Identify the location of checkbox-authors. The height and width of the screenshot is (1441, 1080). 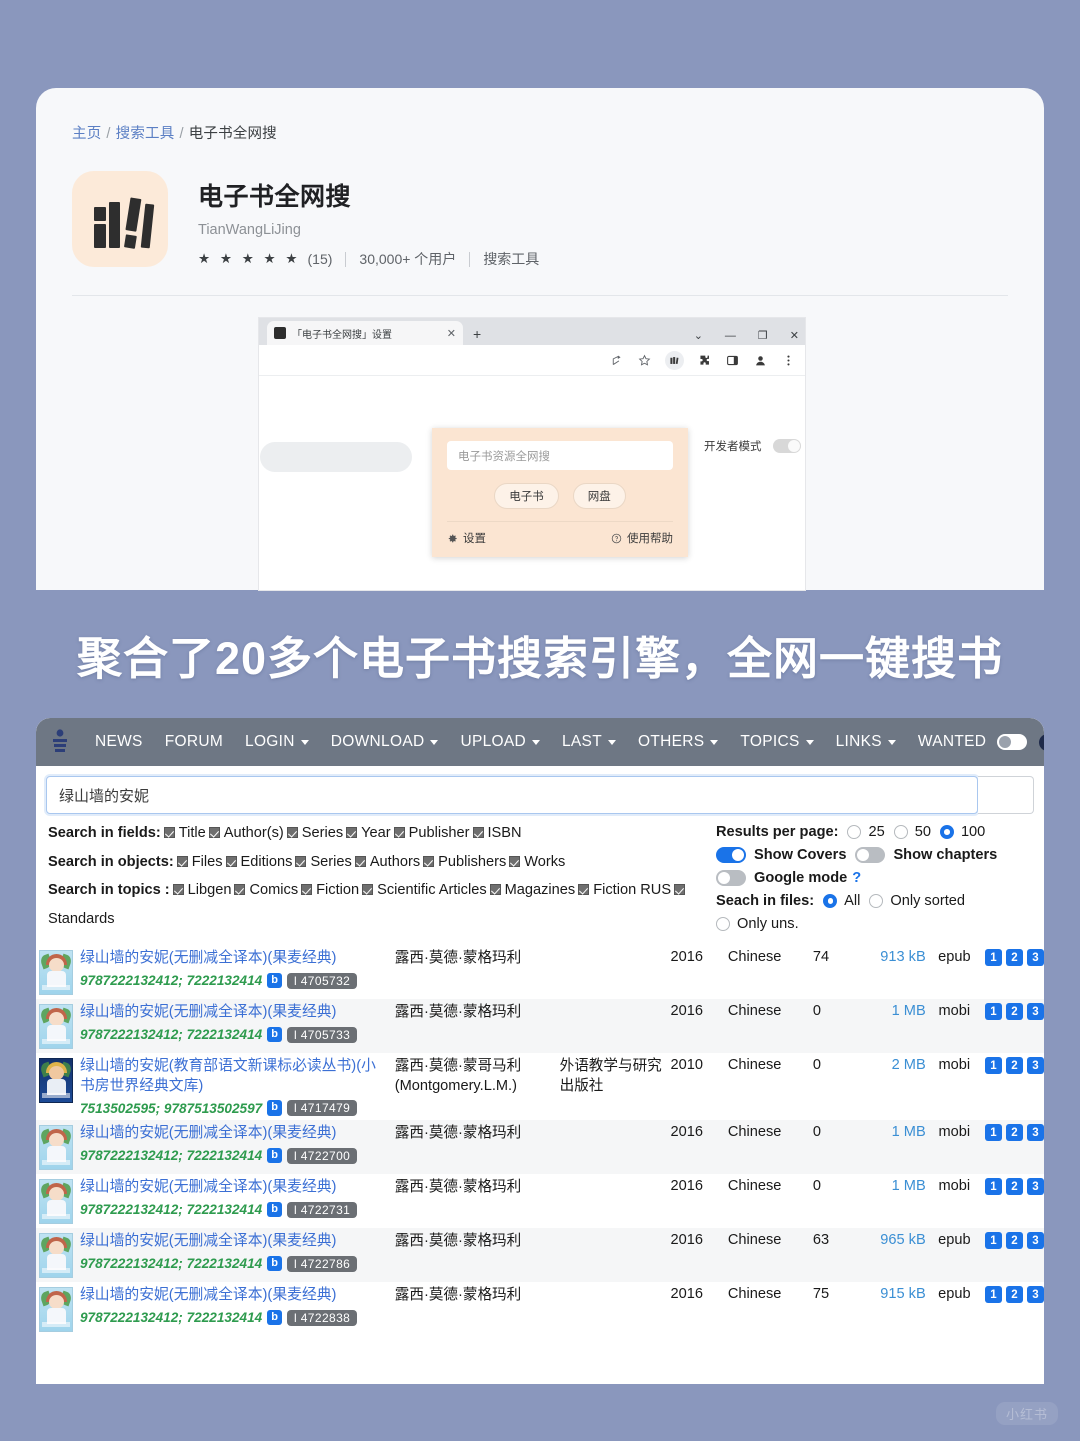
(214, 832).